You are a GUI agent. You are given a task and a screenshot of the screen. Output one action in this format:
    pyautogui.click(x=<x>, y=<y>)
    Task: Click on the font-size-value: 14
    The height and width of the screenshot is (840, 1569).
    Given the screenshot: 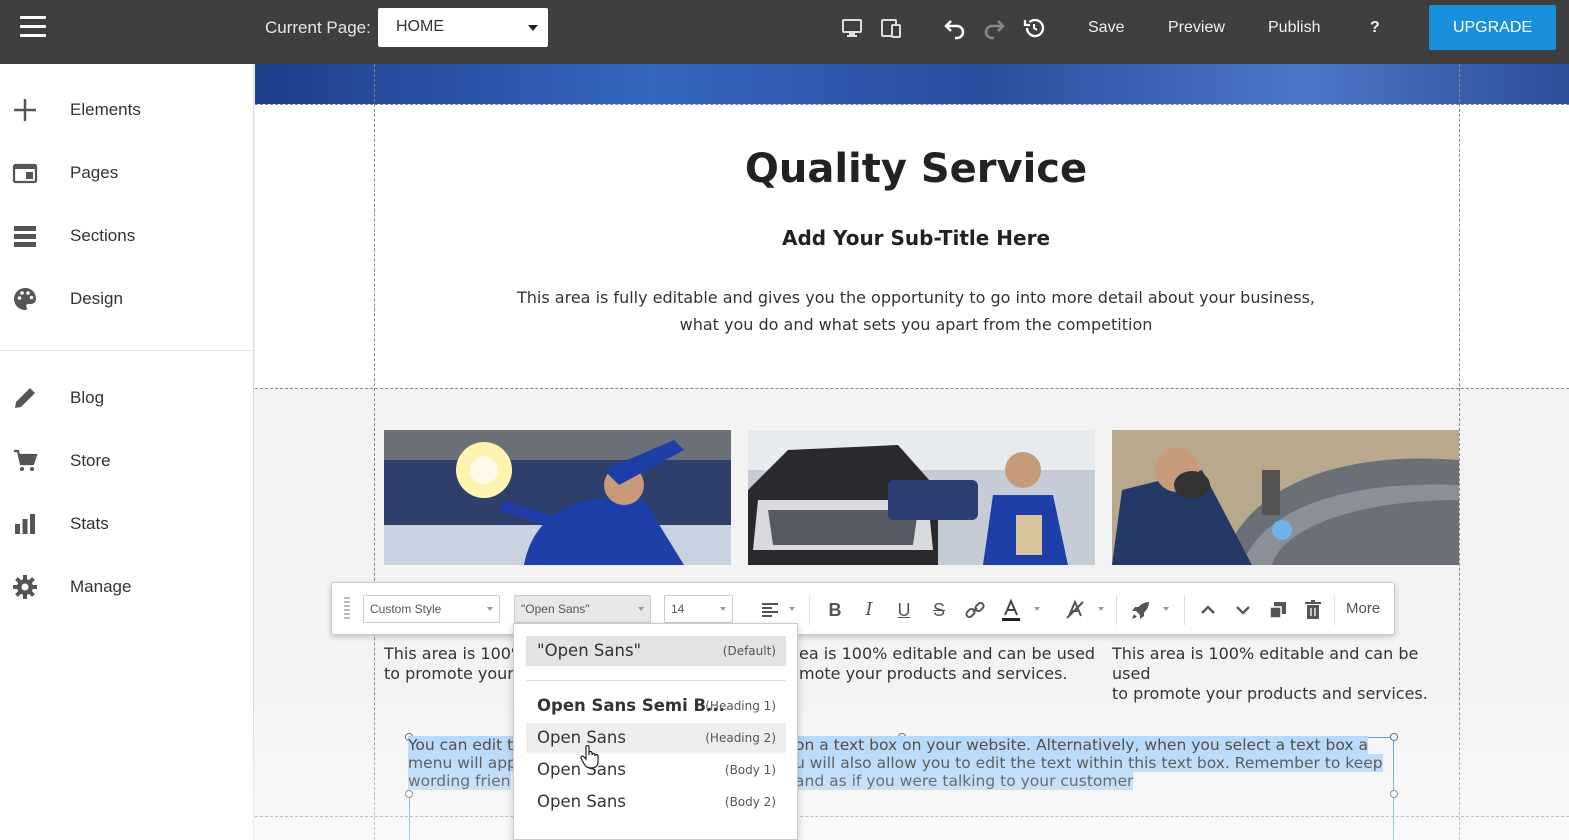 What is the action you would take?
    pyautogui.click(x=678, y=609)
    